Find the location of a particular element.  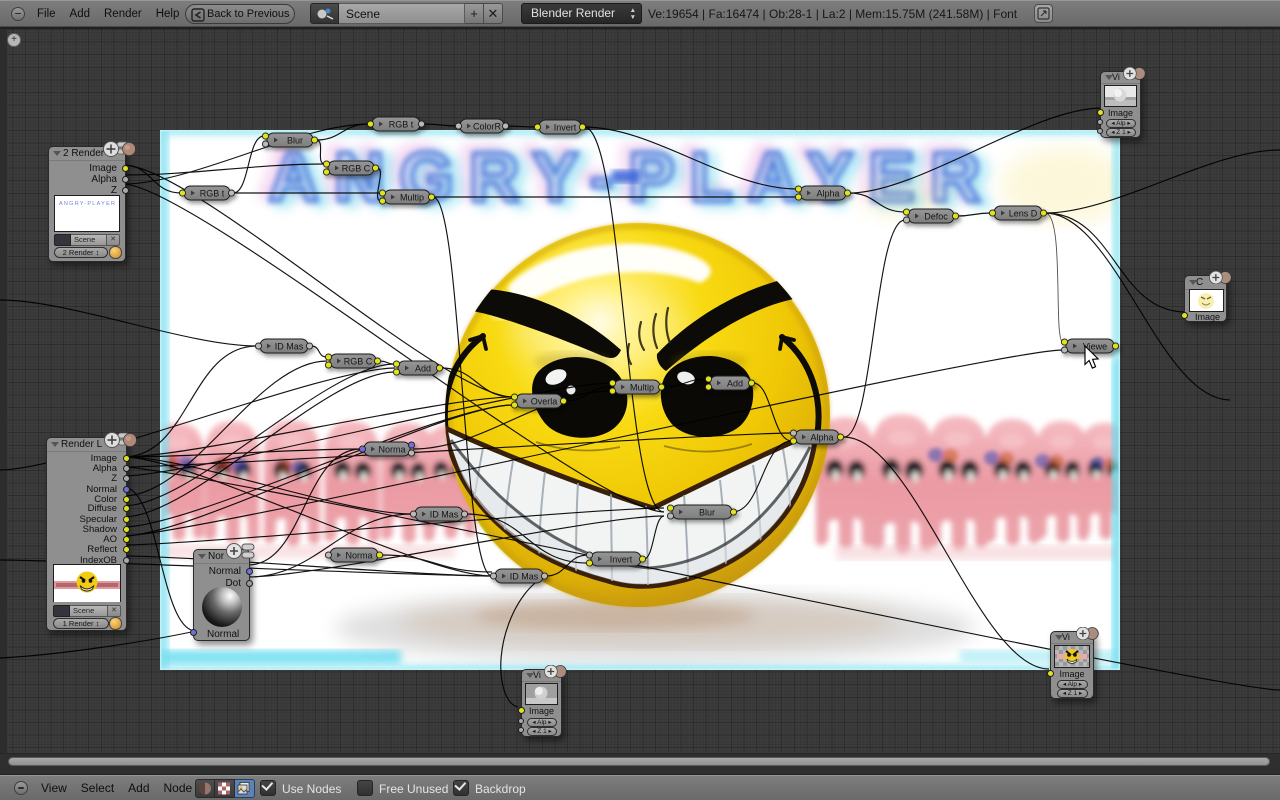

svg-text: Lens D is located at coordinates (1023, 214).